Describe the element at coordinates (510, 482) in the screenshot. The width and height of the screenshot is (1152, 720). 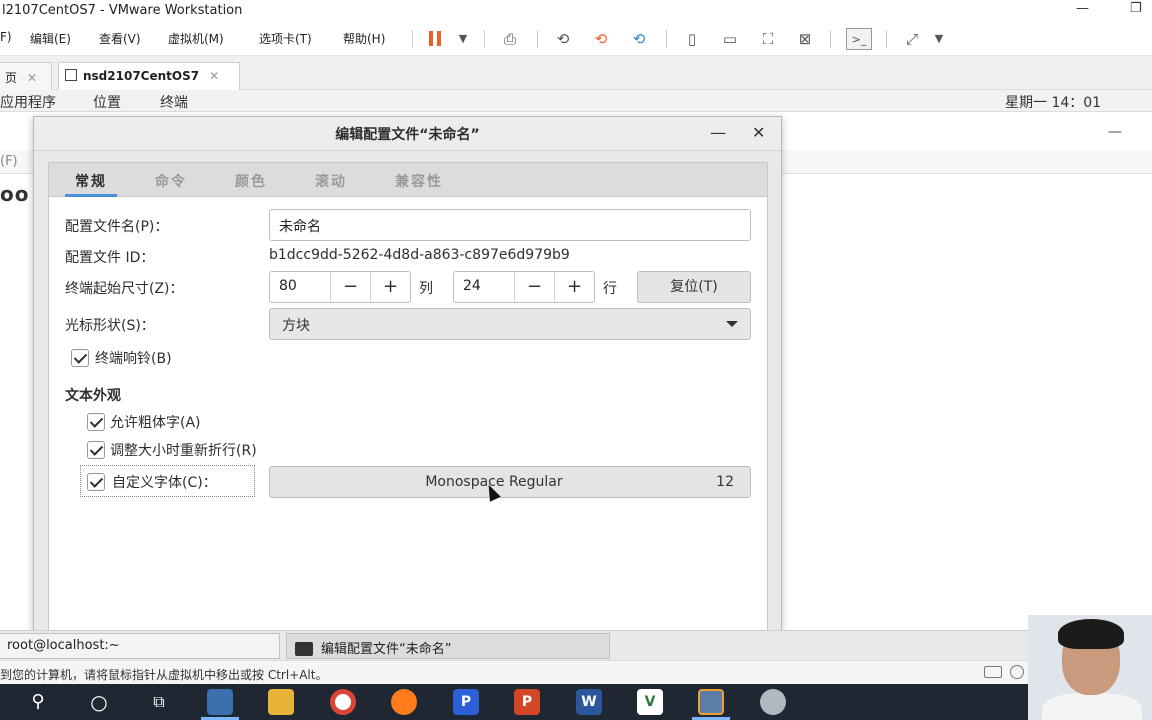
I see `font-chooser-button: Monospace Regular 12` at that location.